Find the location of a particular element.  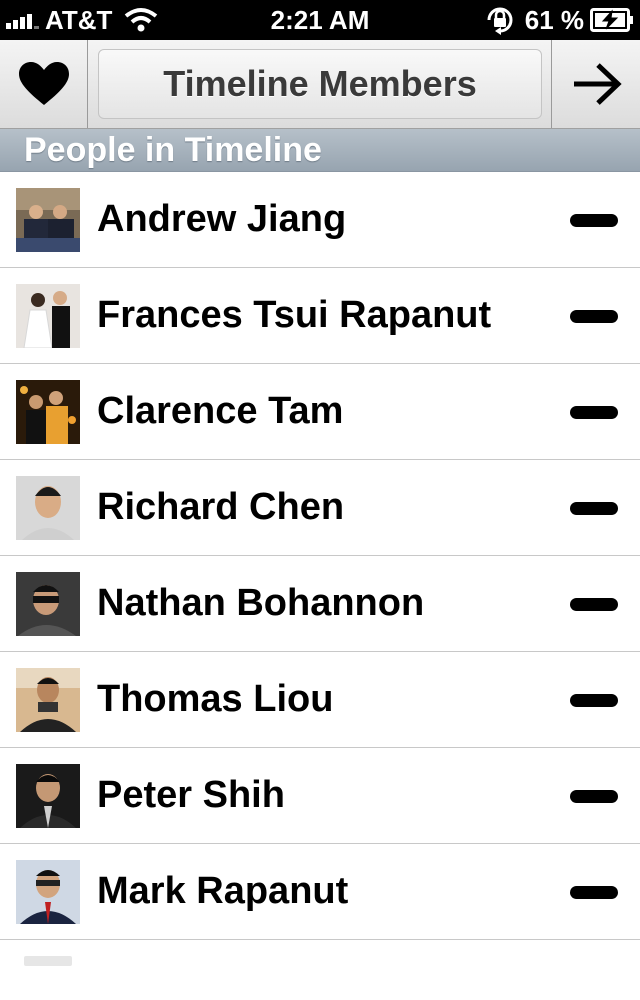

rotation-lock-icon is located at coordinates (500, 21).